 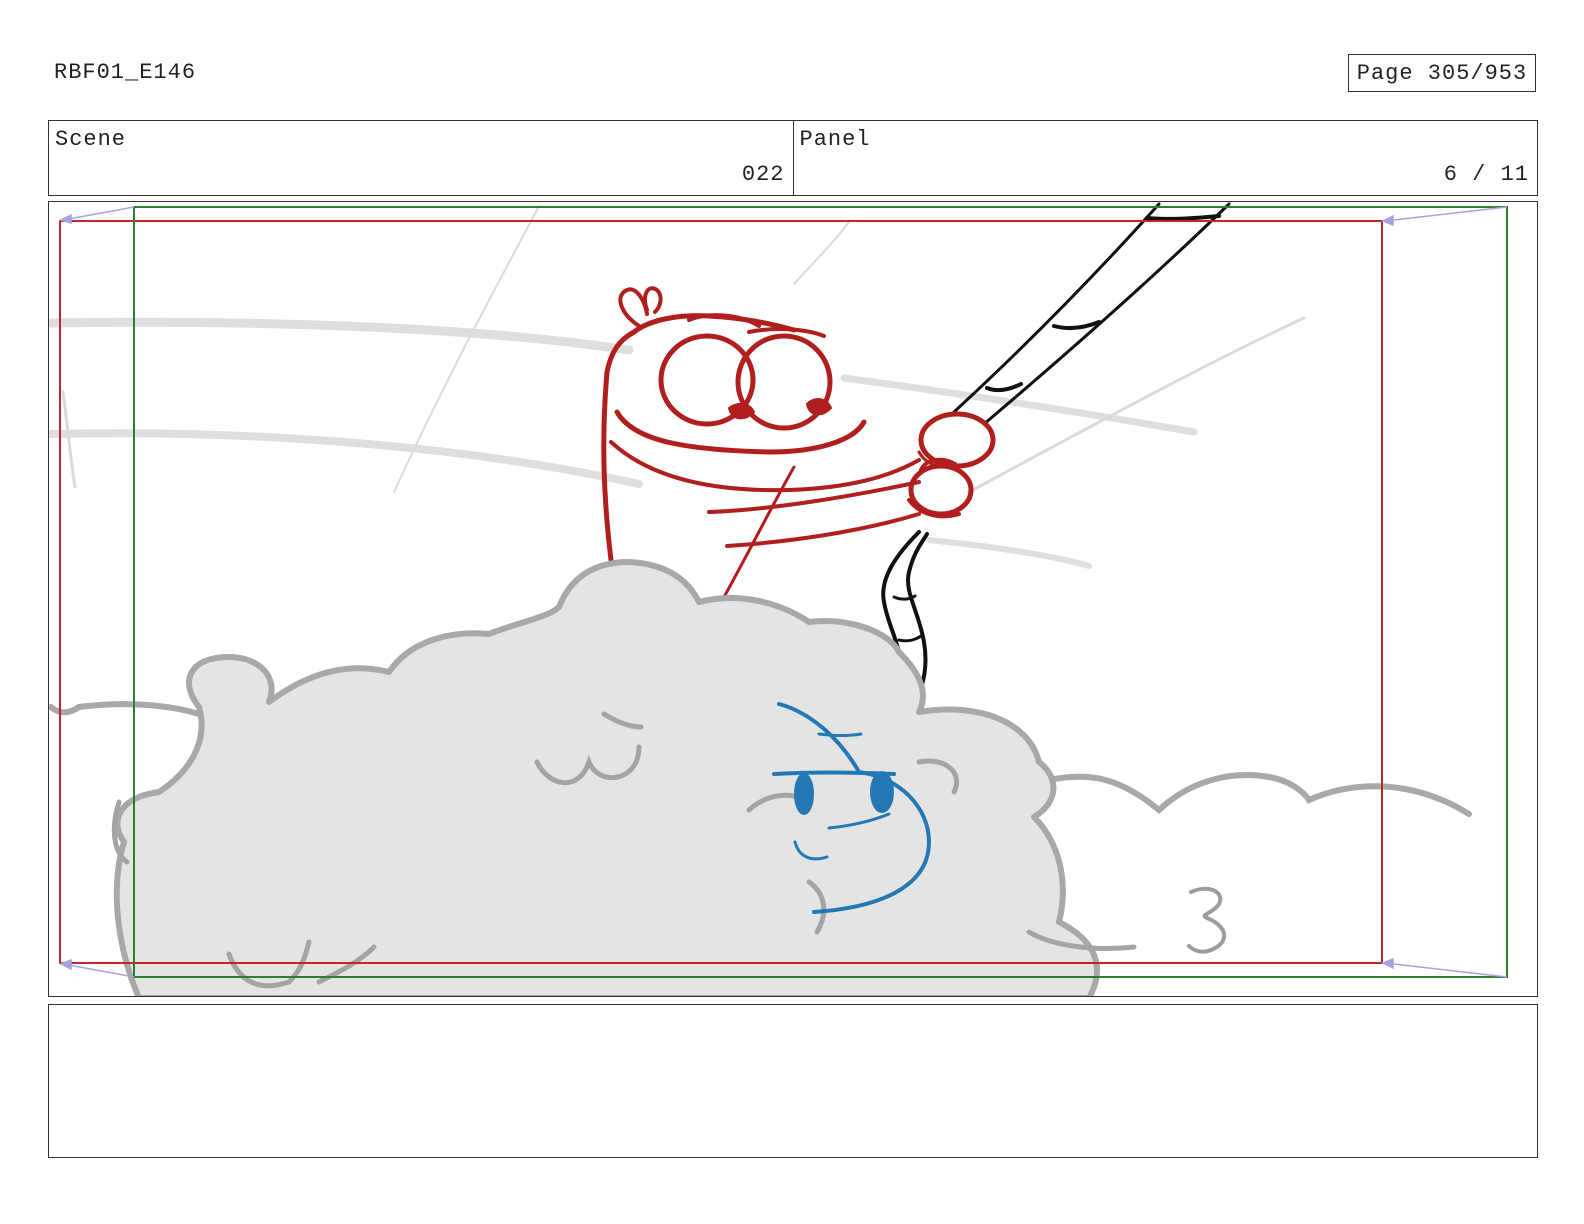 I want to click on panel-label: Panel, so click(x=835, y=139).